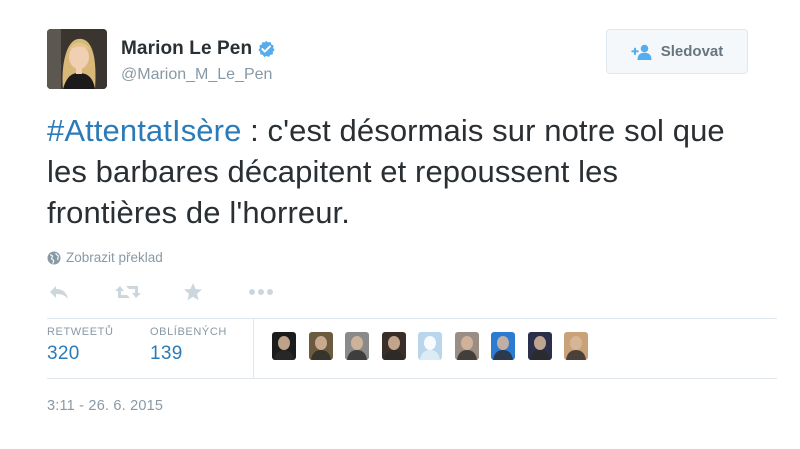 The image size is (800, 449). Describe the element at coordinates (412, 378) in the screenshot. I see `divider-bottom` at that location.